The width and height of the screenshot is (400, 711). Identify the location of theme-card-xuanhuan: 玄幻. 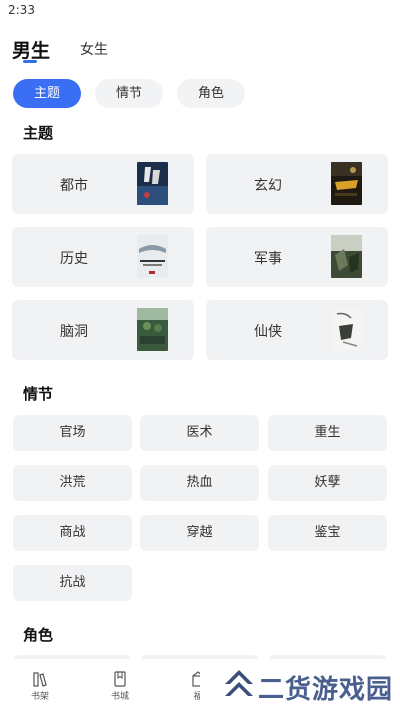
(297, 184).